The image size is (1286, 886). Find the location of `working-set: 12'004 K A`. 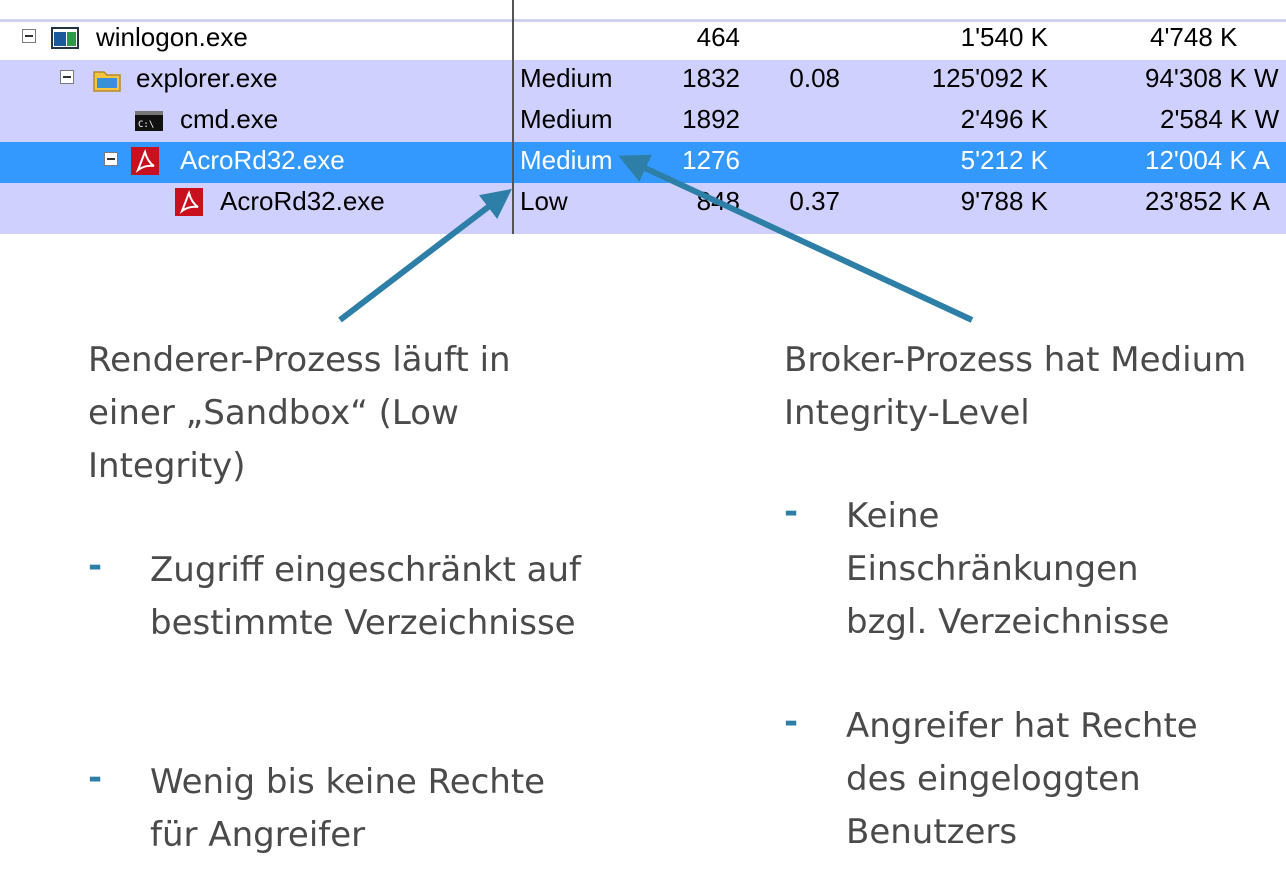

working-set: 12'004 K A is located at coordinates (1207, 160).